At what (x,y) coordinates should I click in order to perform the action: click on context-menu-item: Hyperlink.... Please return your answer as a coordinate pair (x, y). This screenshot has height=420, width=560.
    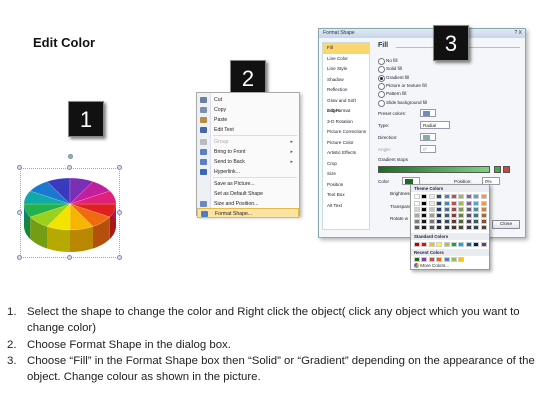
    Looking at the image, I should click on (248, 172).